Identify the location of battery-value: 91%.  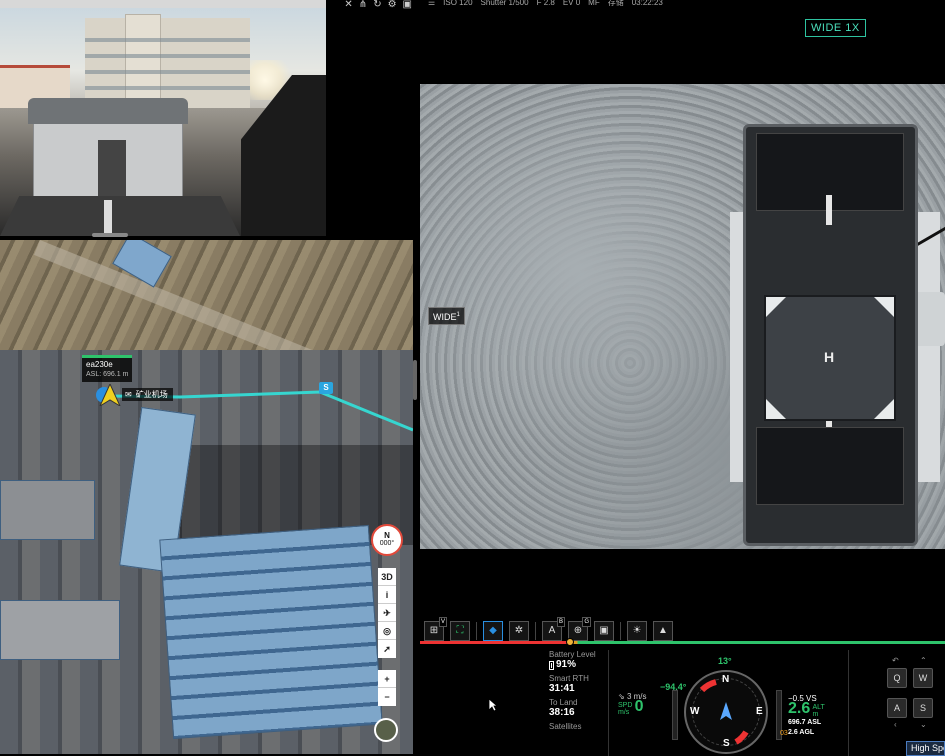
(579, 665).